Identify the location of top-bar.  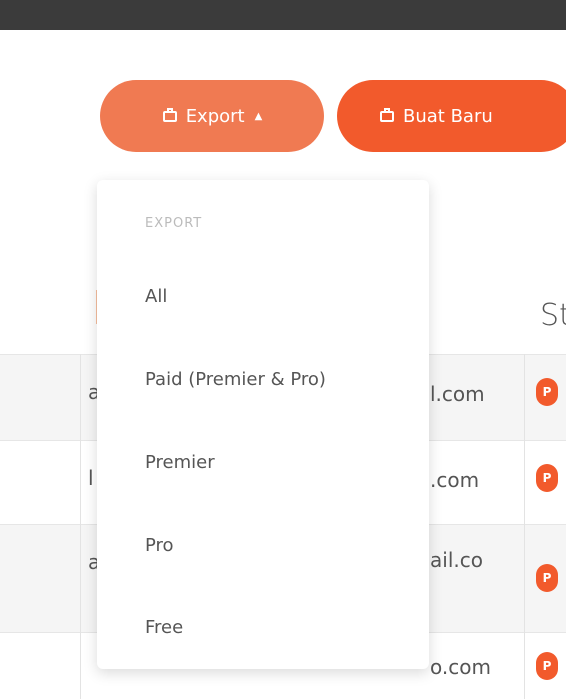
(283, 15).